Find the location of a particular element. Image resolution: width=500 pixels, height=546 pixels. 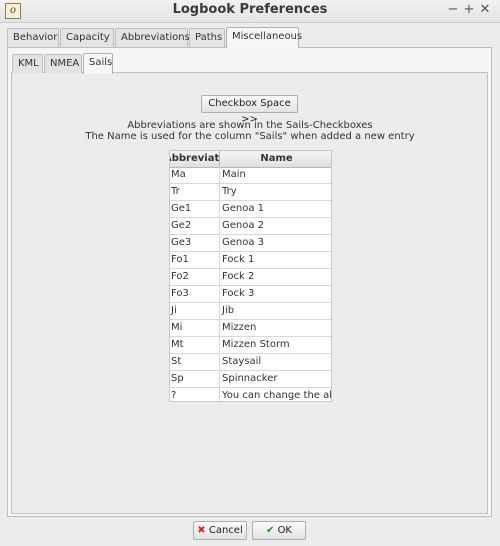

name-cell: Fock 2 is located at coordinates (275, 277).